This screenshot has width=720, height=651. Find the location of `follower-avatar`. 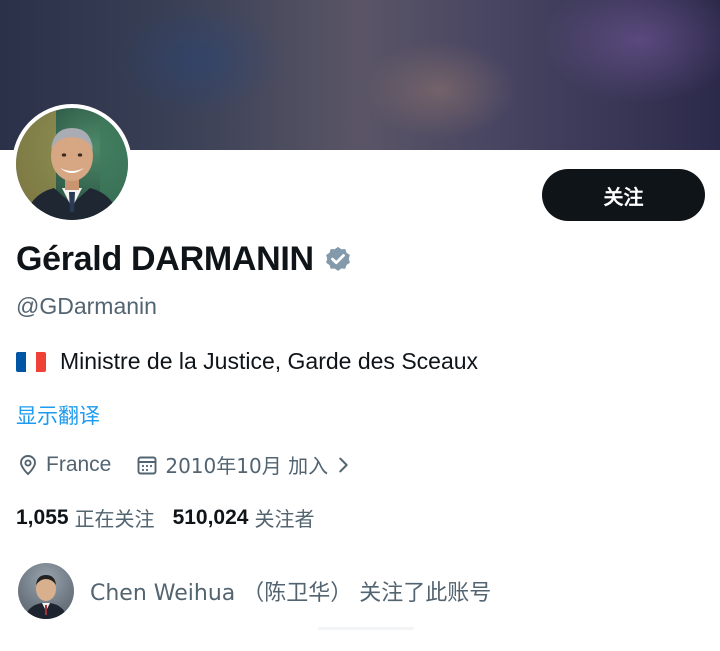

follower-avatar is located at coordinates (46, 591).